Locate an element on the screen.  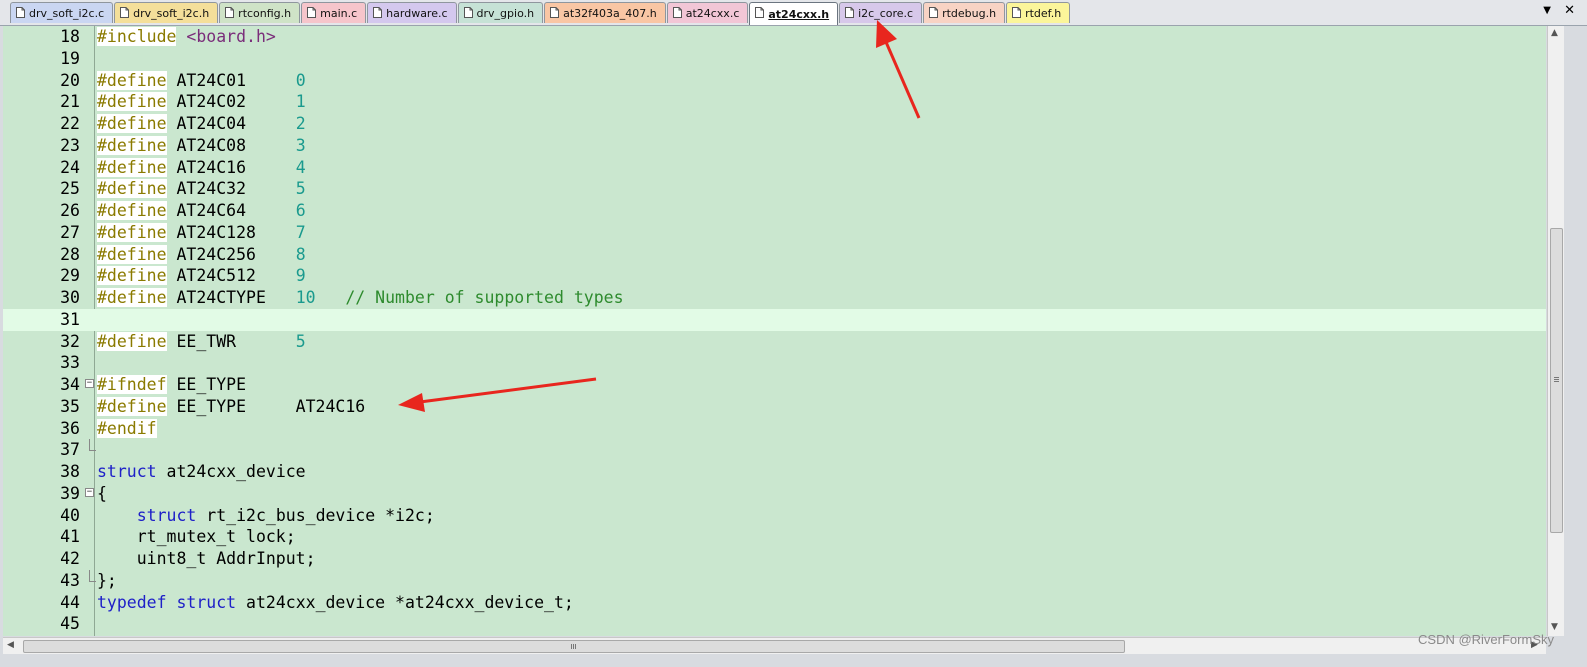
line-number: 23 is located at coordinates (70, 145).